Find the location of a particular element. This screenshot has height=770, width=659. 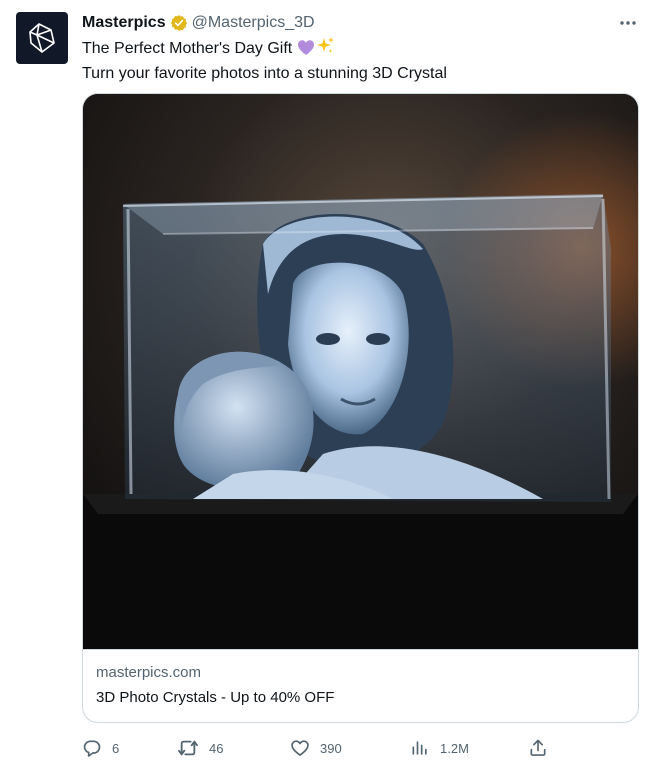

tweet-line-1: The Perfect Mother's Day Gift is located at coordinates (360, 49).